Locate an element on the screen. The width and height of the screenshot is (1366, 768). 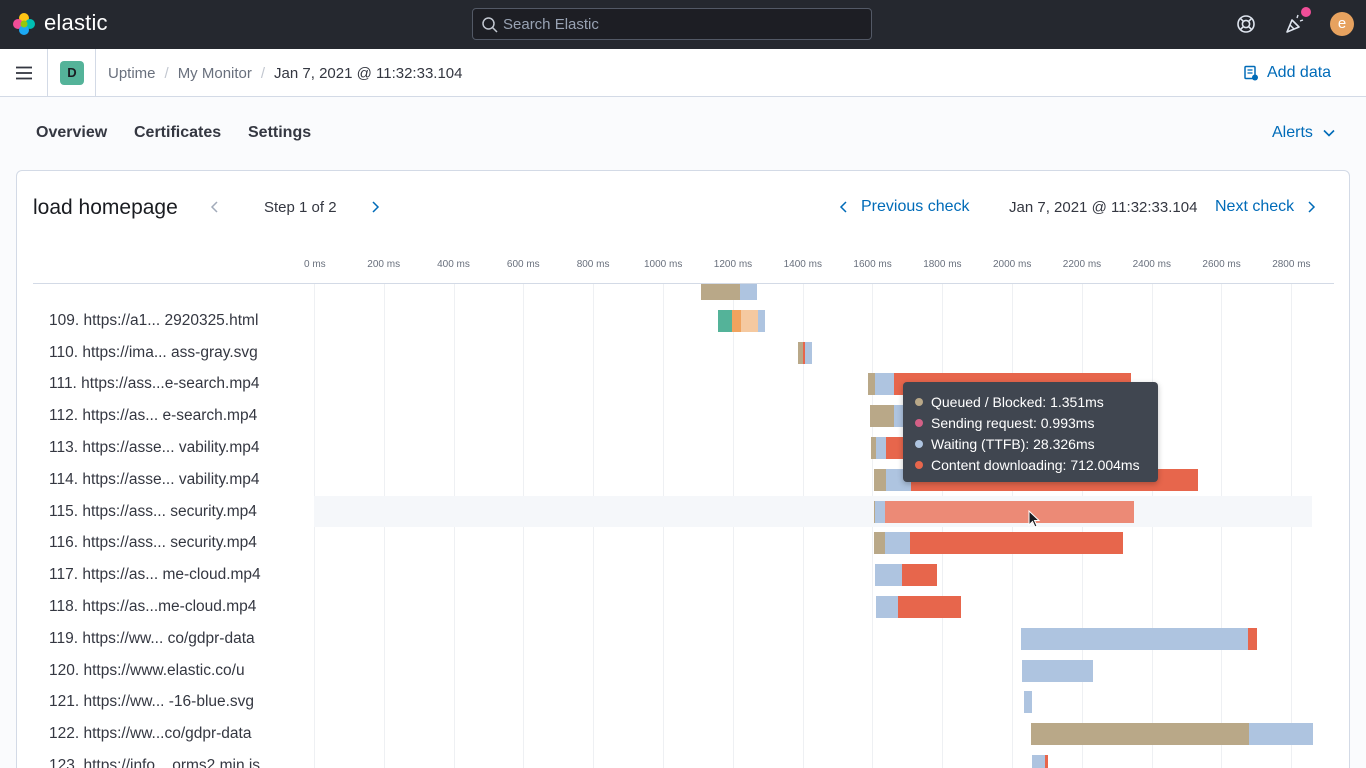
elastic-logo-icon is located at coordinates (24, 24).